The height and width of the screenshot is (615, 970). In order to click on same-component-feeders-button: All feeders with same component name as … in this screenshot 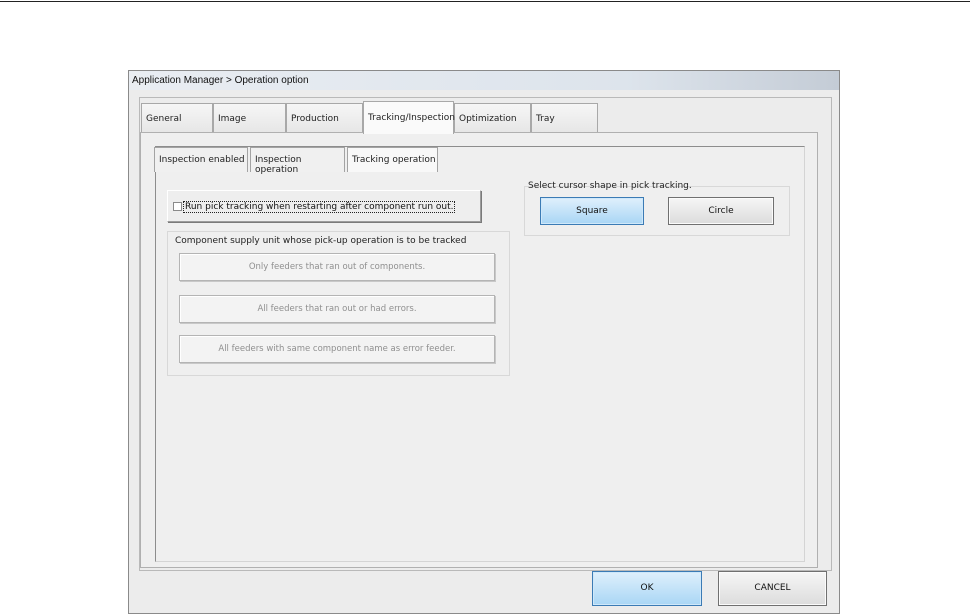, I will do `click(337, 349)`.